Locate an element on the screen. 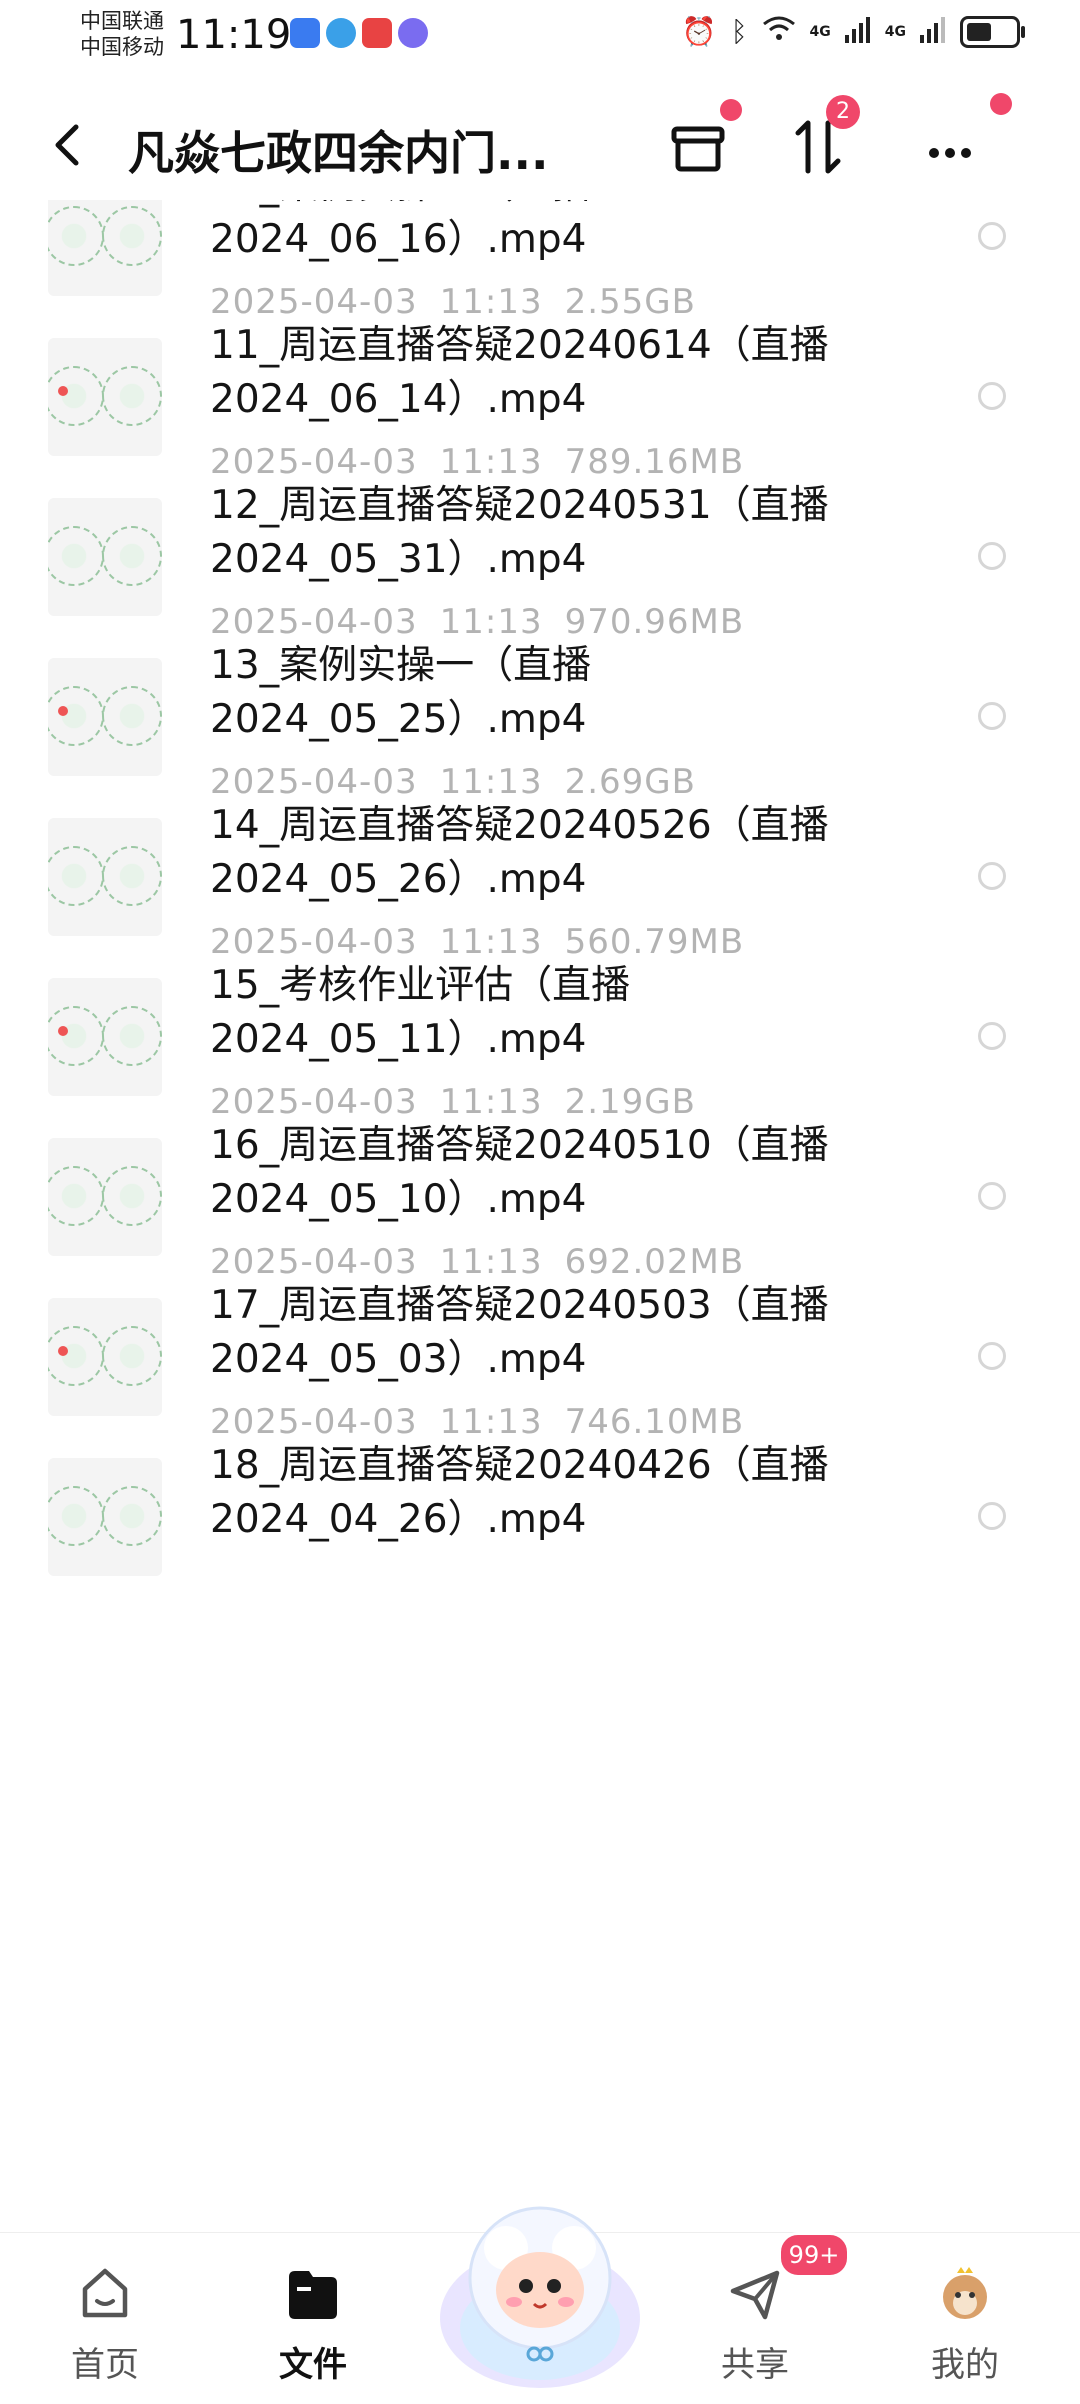 This screenshot has height=2404, width=1080. nav-files: 文件 is located at coordinates (313, 2317).